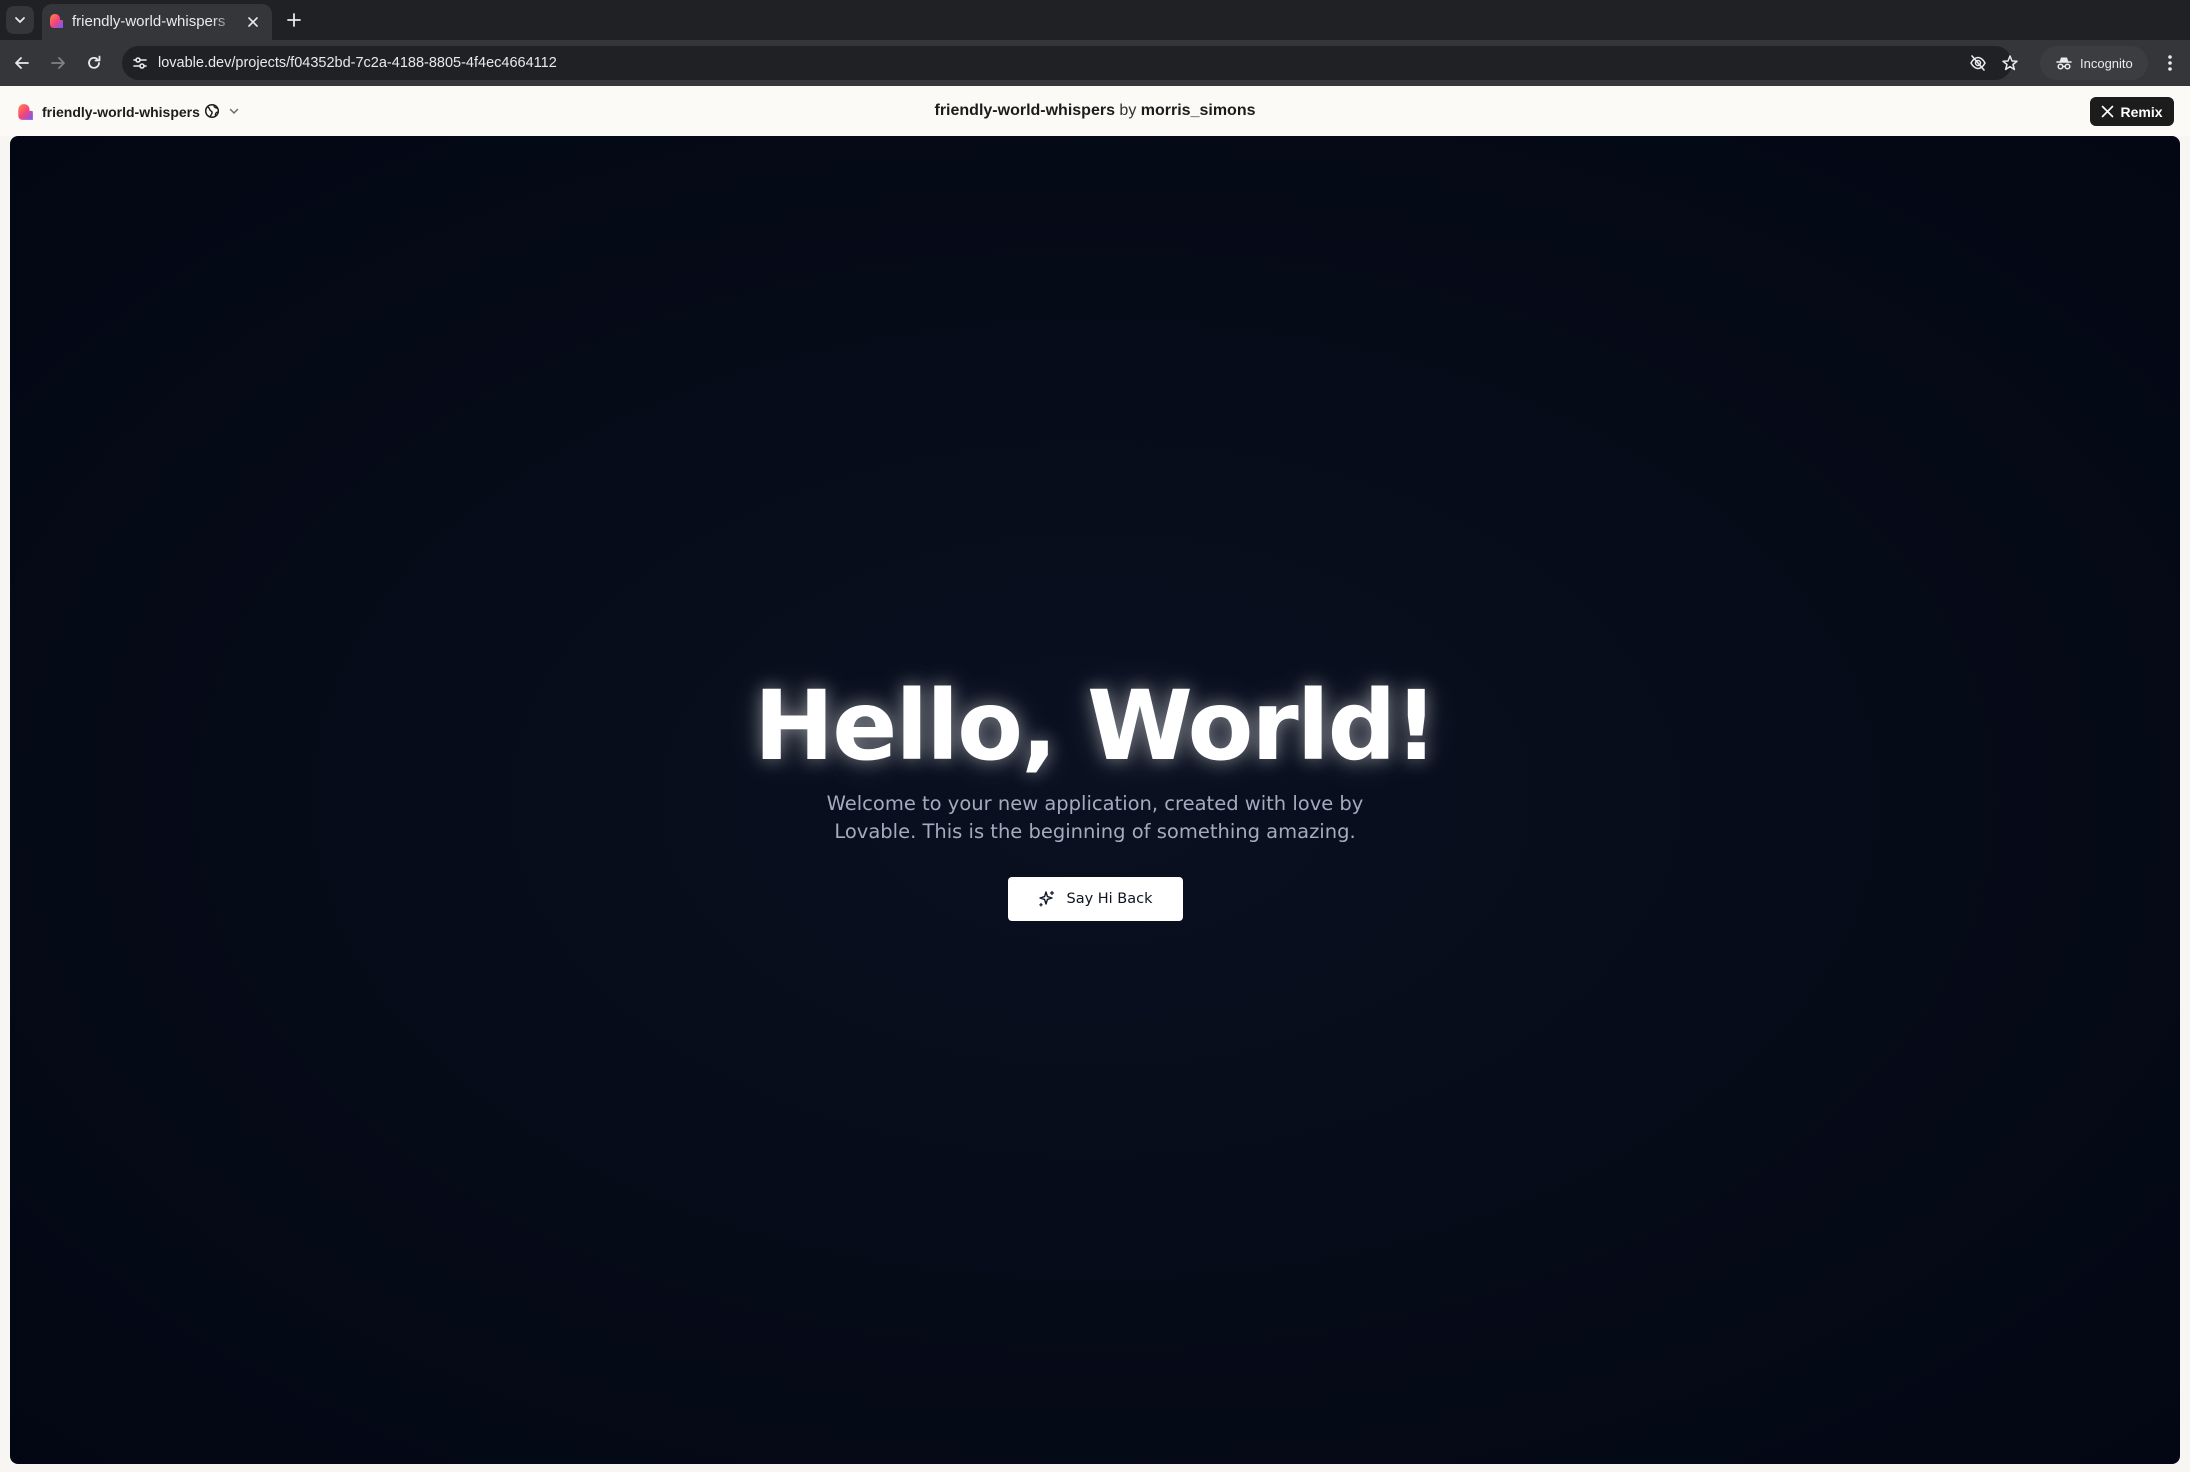 The height and width of the screenshot is (1472, 2190). I want to click on forward-button, so click(58, 63).